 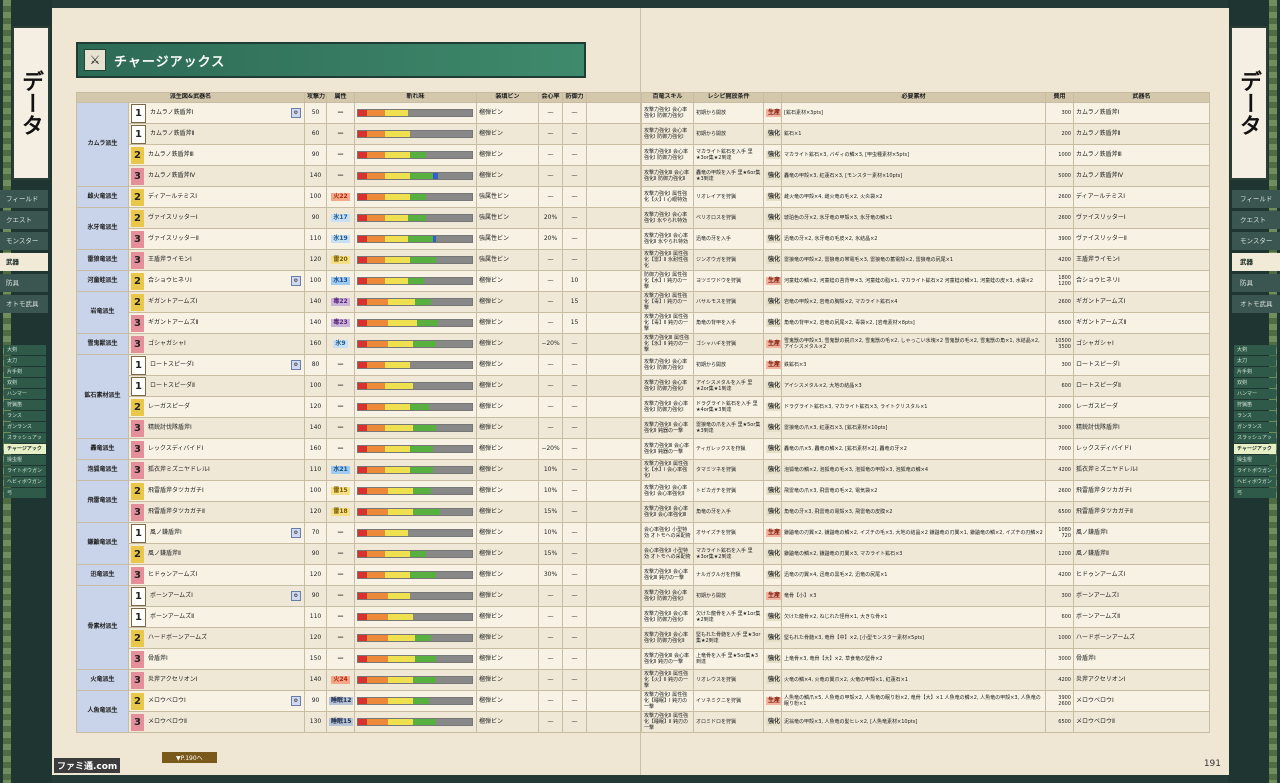 What do you see at coordinates (340, 470) in the screenshot?
I see `element-value: 水21` at bounding box center [340, 470].